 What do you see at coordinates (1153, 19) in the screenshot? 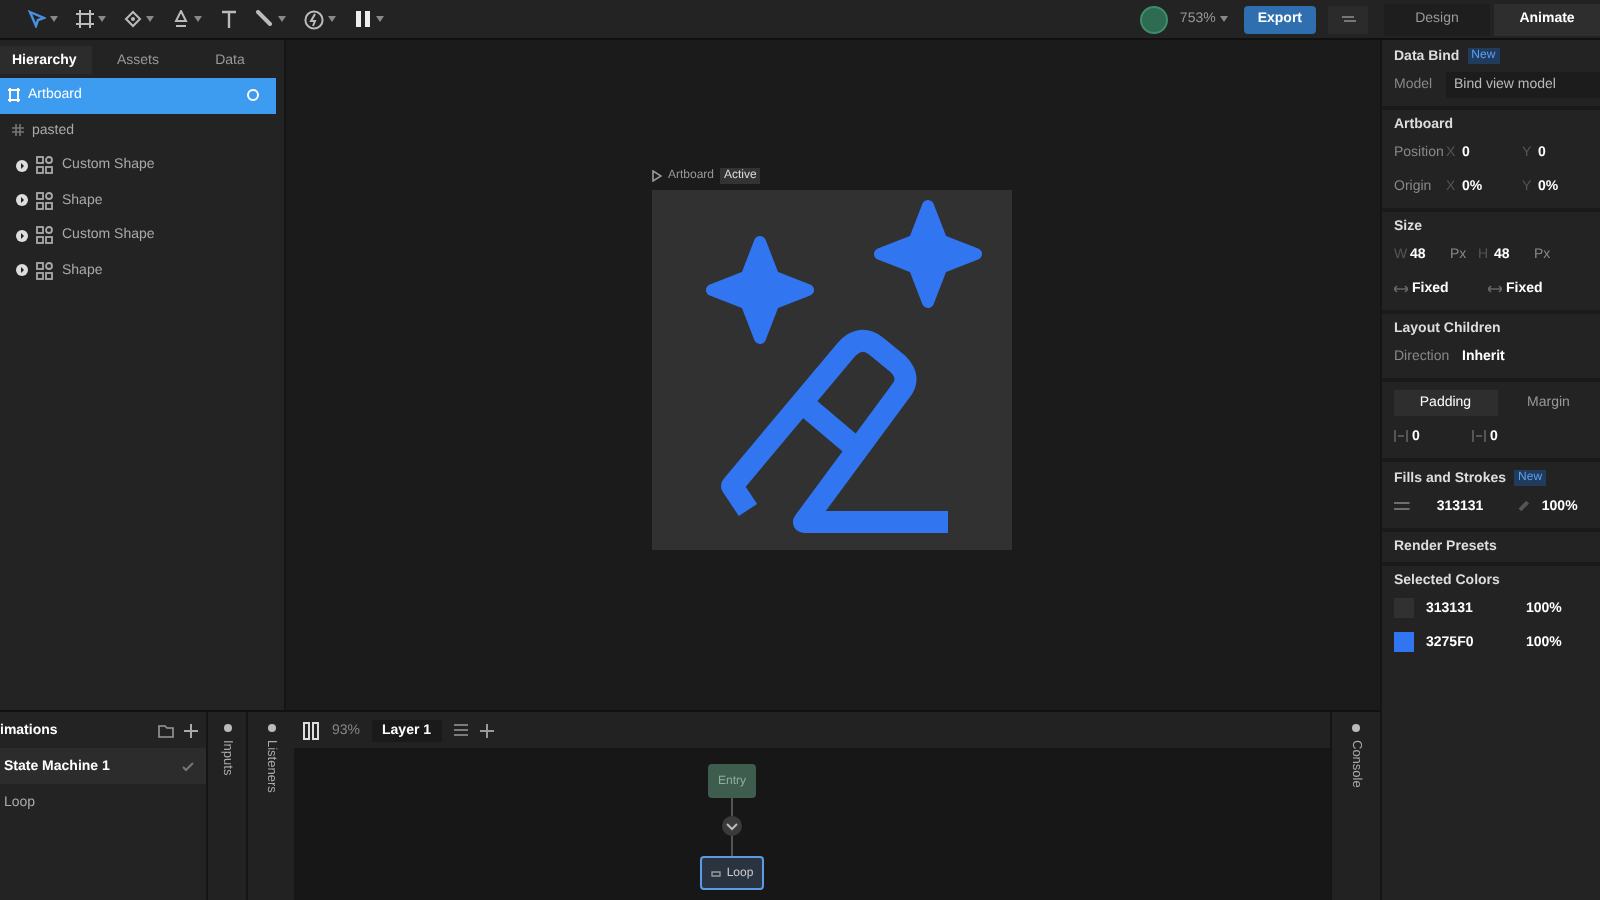
I see `avatar` at bounding box center [1153, 19].